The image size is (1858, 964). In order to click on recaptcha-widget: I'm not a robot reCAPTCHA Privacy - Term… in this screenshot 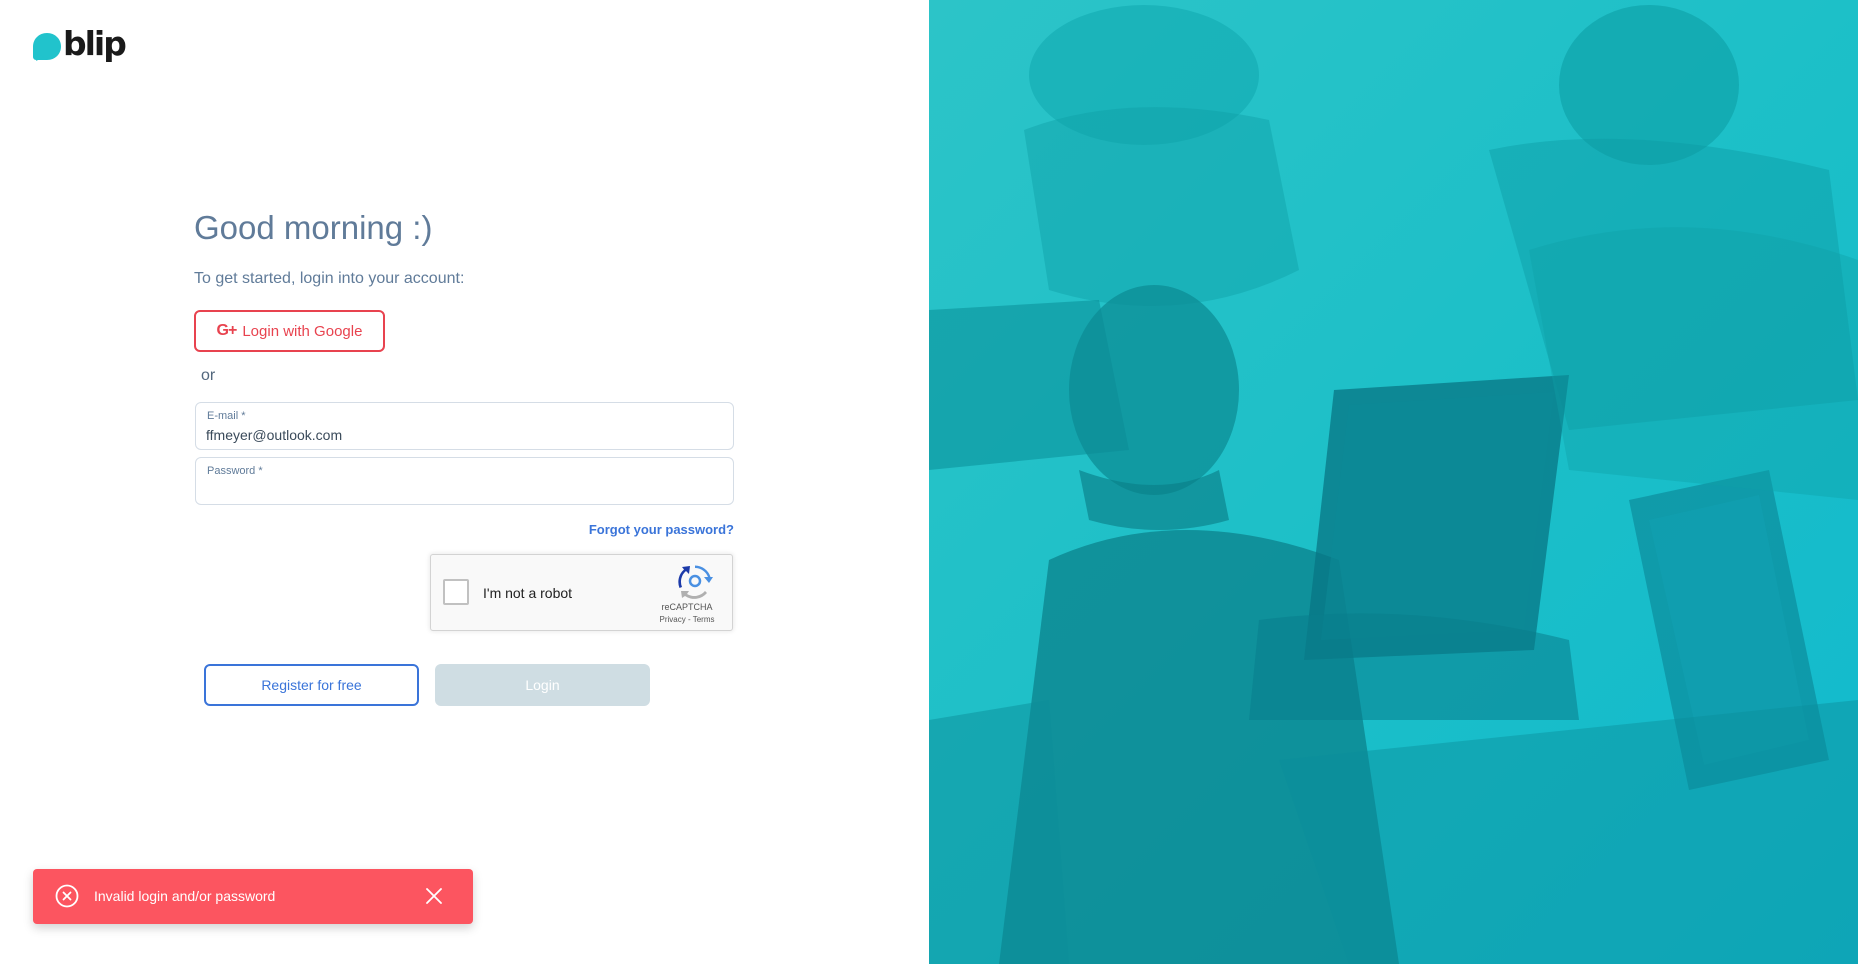, I will do `click(581, 592)`.